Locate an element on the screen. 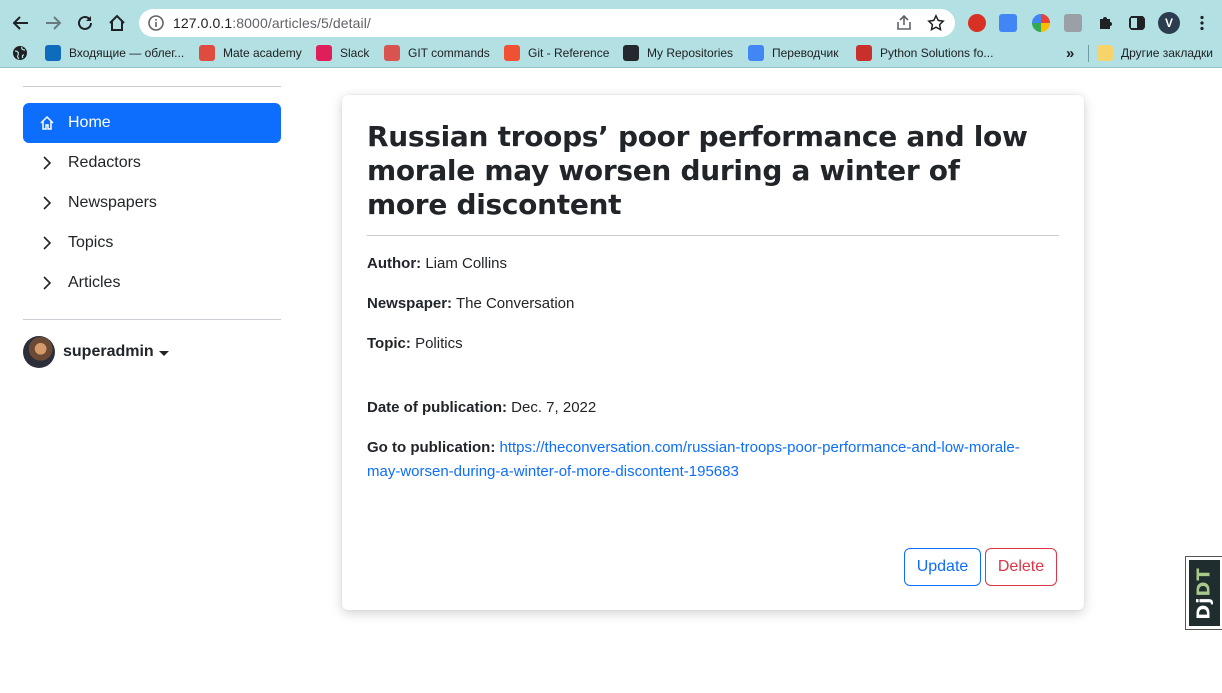  share-icon is located at coordinates (904, 23).